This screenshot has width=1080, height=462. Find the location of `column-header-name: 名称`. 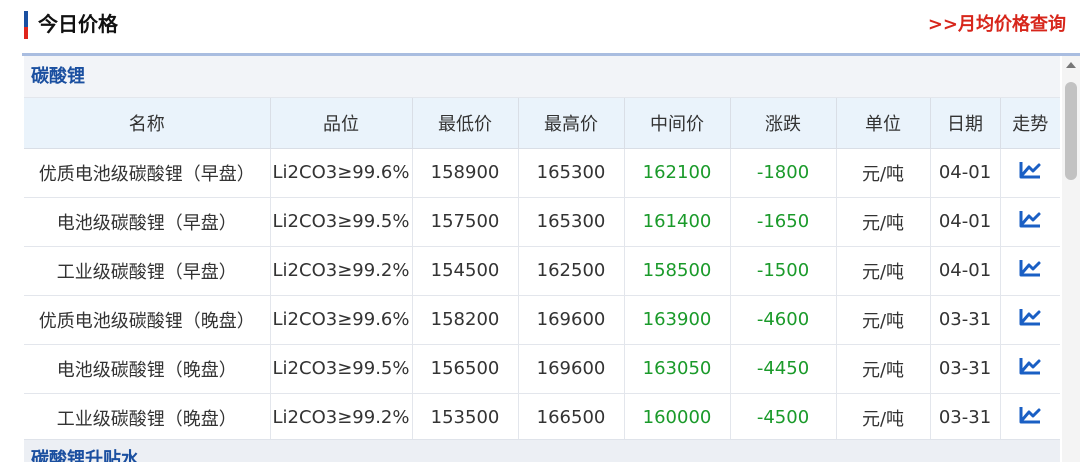

column-header-name: 名称 is located at coordinates (147, 123).